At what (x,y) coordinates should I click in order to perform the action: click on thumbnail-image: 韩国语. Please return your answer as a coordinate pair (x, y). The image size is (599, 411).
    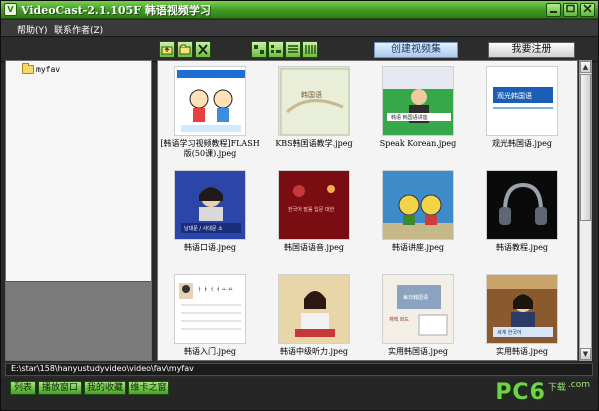
    Looking at the image, I should click on (314, 101).